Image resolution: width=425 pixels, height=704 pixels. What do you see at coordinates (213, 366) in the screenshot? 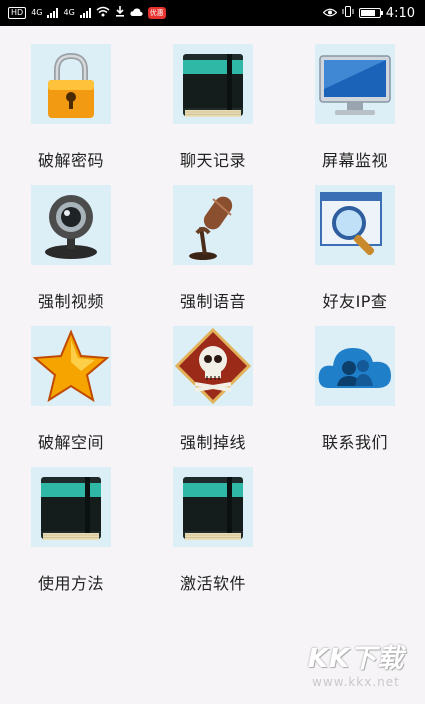
I see `skull-icon` at bounding box center [213, 366].